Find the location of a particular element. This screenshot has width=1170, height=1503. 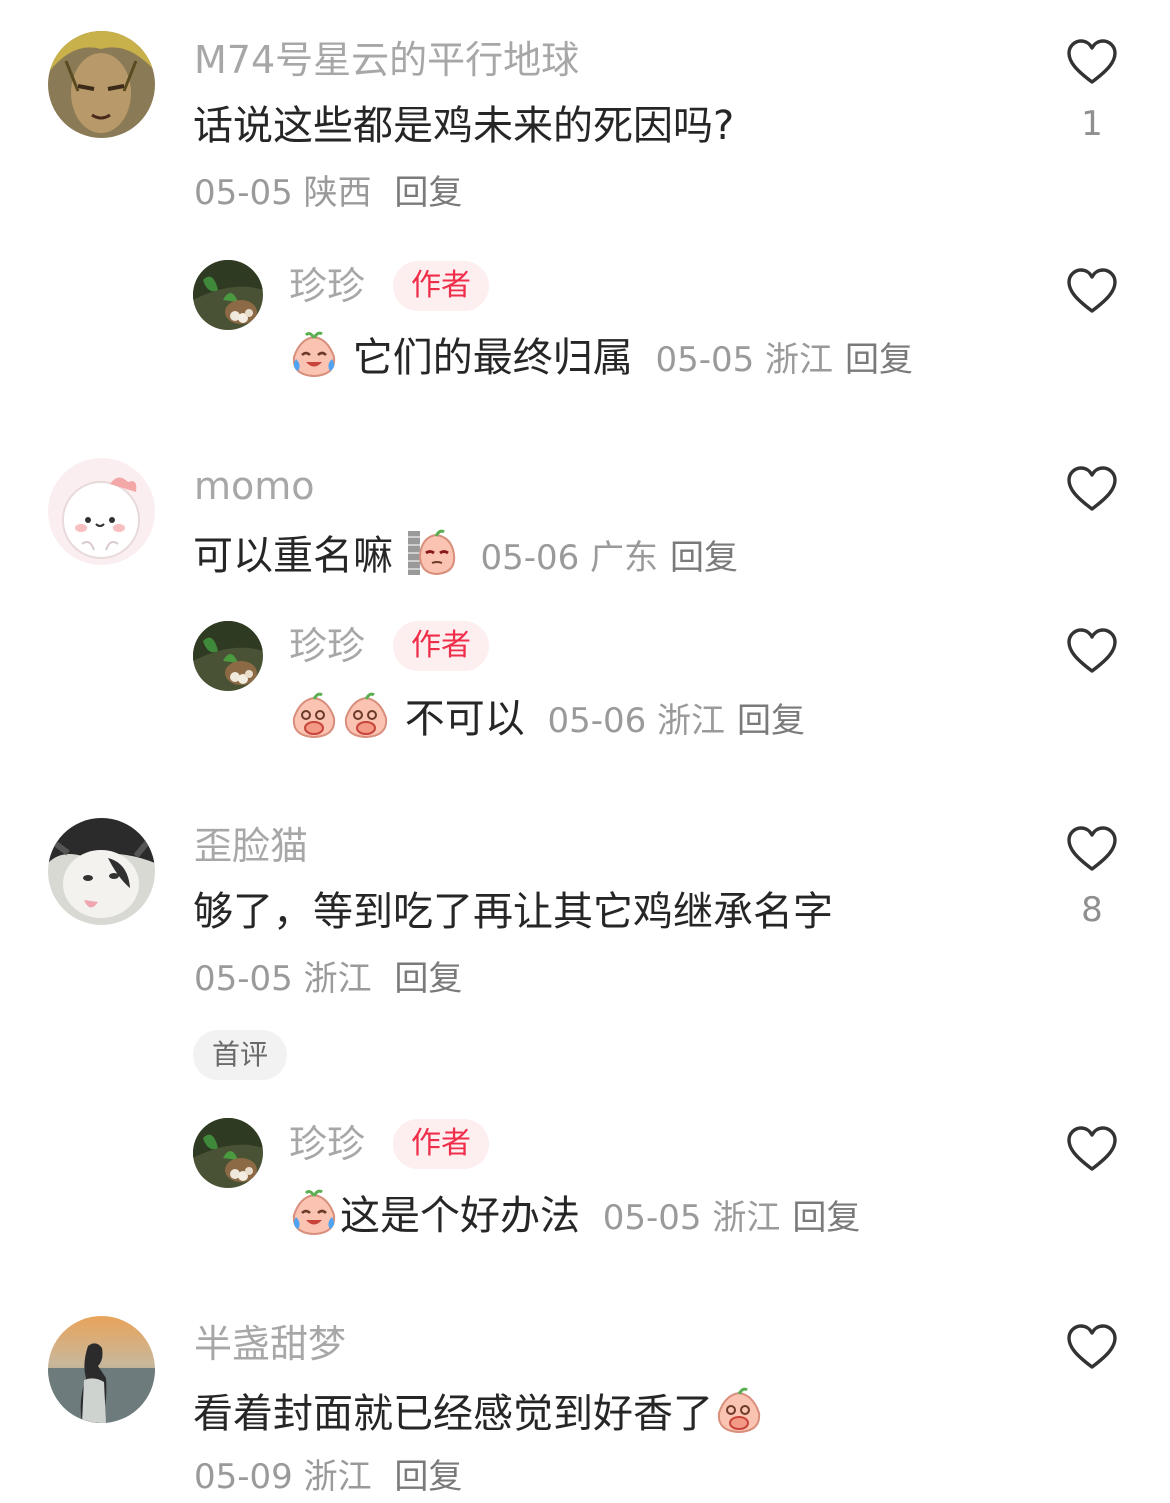

reply-meta: 05-06 浙江 回复 is located at coordinates (676, 721).